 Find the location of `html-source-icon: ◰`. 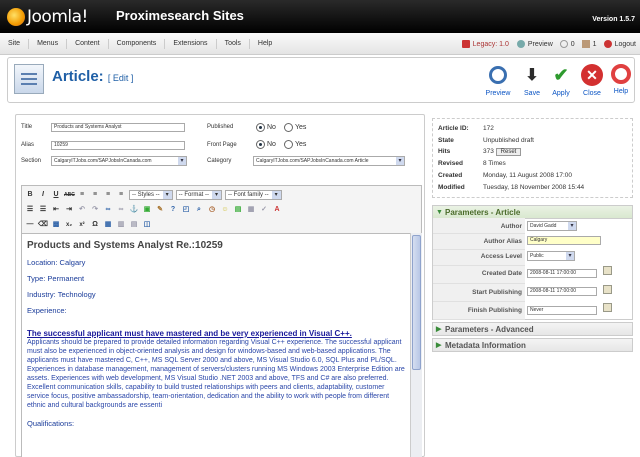

html-source-icon: ◰ is located at coordinates (186, 210).